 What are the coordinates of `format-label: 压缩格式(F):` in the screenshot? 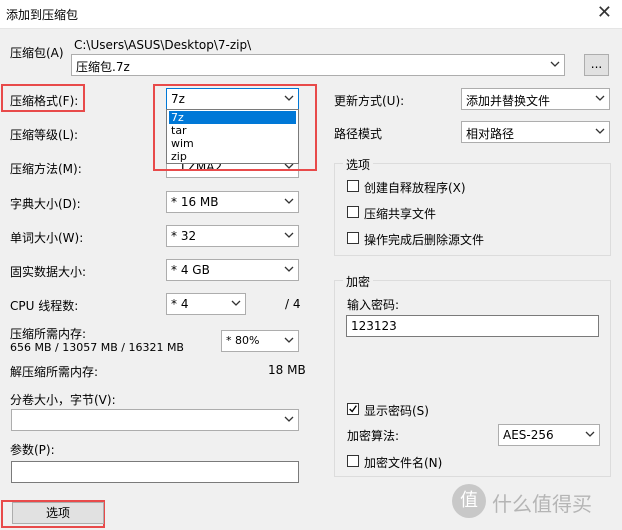 It's located at (44, 101).